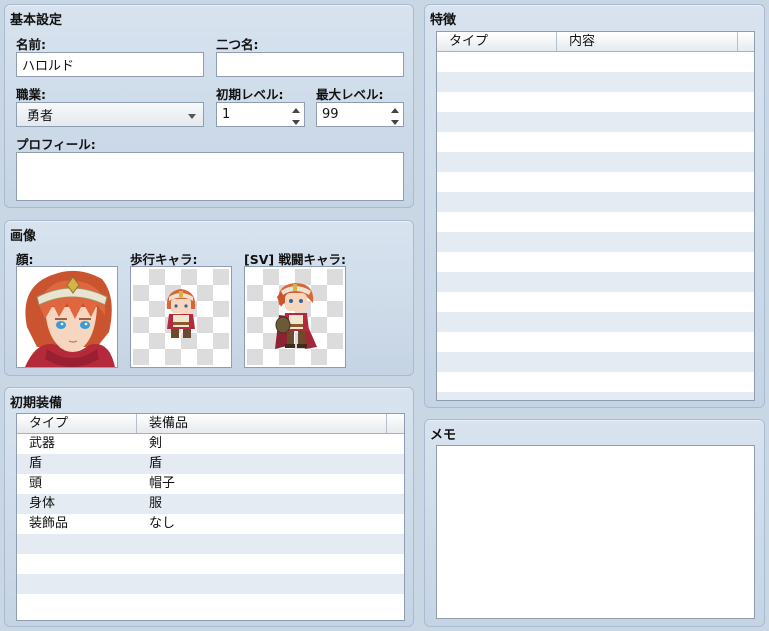 This screenshot has height=631, width=769. Describe the element at coordinates (31, 44) in the screenshot. I see `name-label: 名前:` at that location.